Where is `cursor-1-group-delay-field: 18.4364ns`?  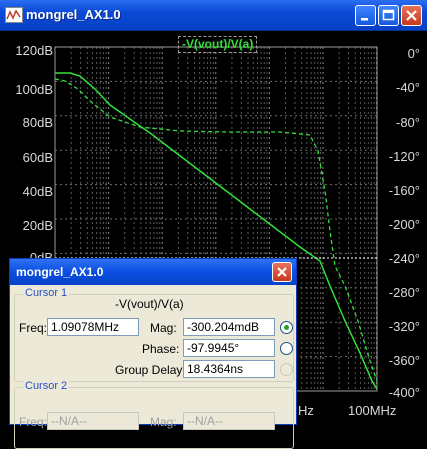 cursor-1-group-delay-field: 18.4364ns is located at coordinates (229, 369).